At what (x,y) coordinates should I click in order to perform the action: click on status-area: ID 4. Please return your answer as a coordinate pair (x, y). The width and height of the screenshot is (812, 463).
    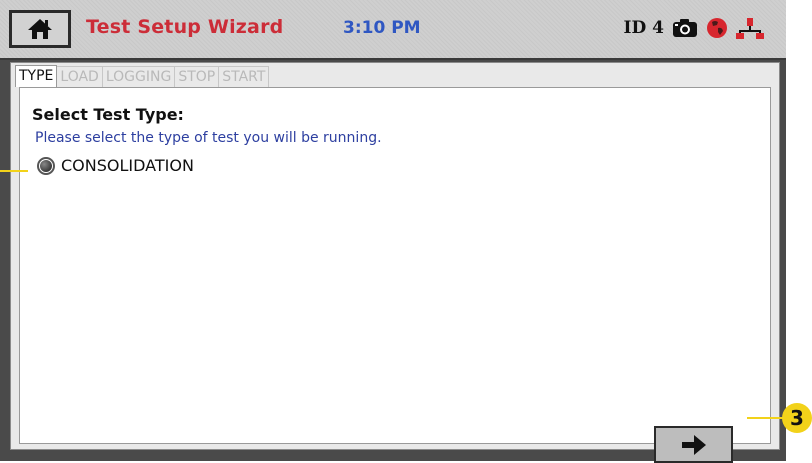
    Looking at the image, I should click on (694, 28).